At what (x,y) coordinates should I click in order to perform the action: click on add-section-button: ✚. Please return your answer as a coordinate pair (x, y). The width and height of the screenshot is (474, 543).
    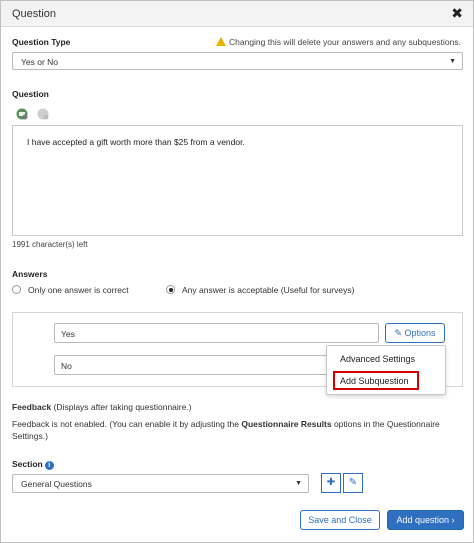
    Looking at the image, I should click on (331, 483).